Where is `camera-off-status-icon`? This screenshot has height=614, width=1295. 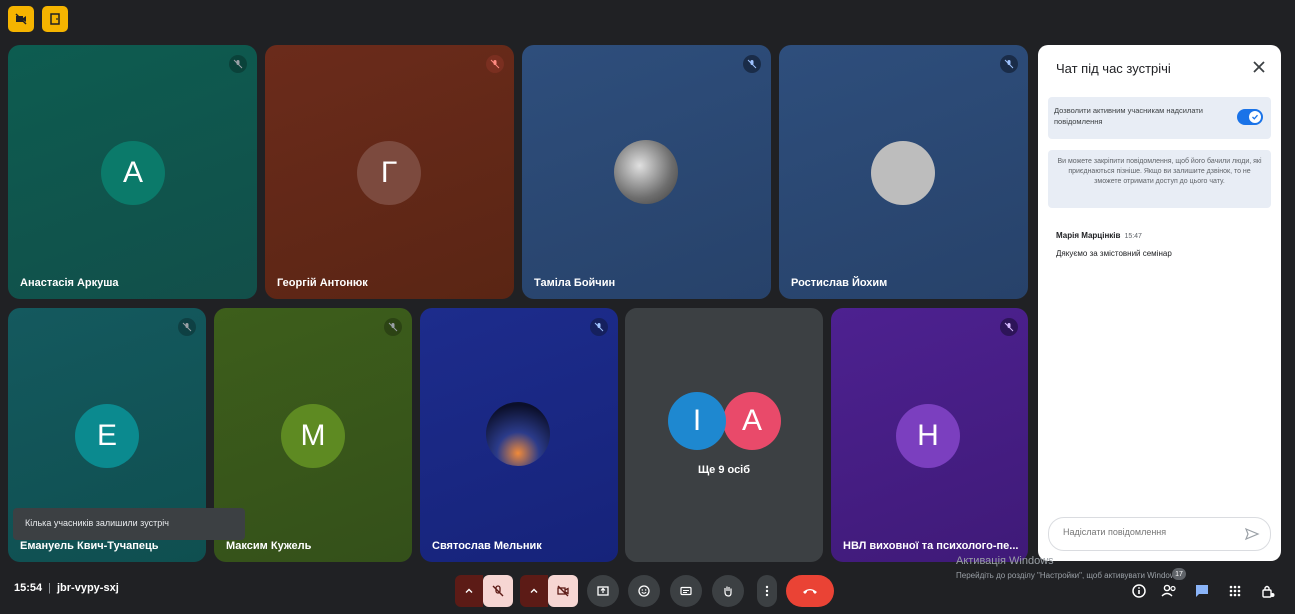
camera-off-status-icon is located at coordinates (21, 19).